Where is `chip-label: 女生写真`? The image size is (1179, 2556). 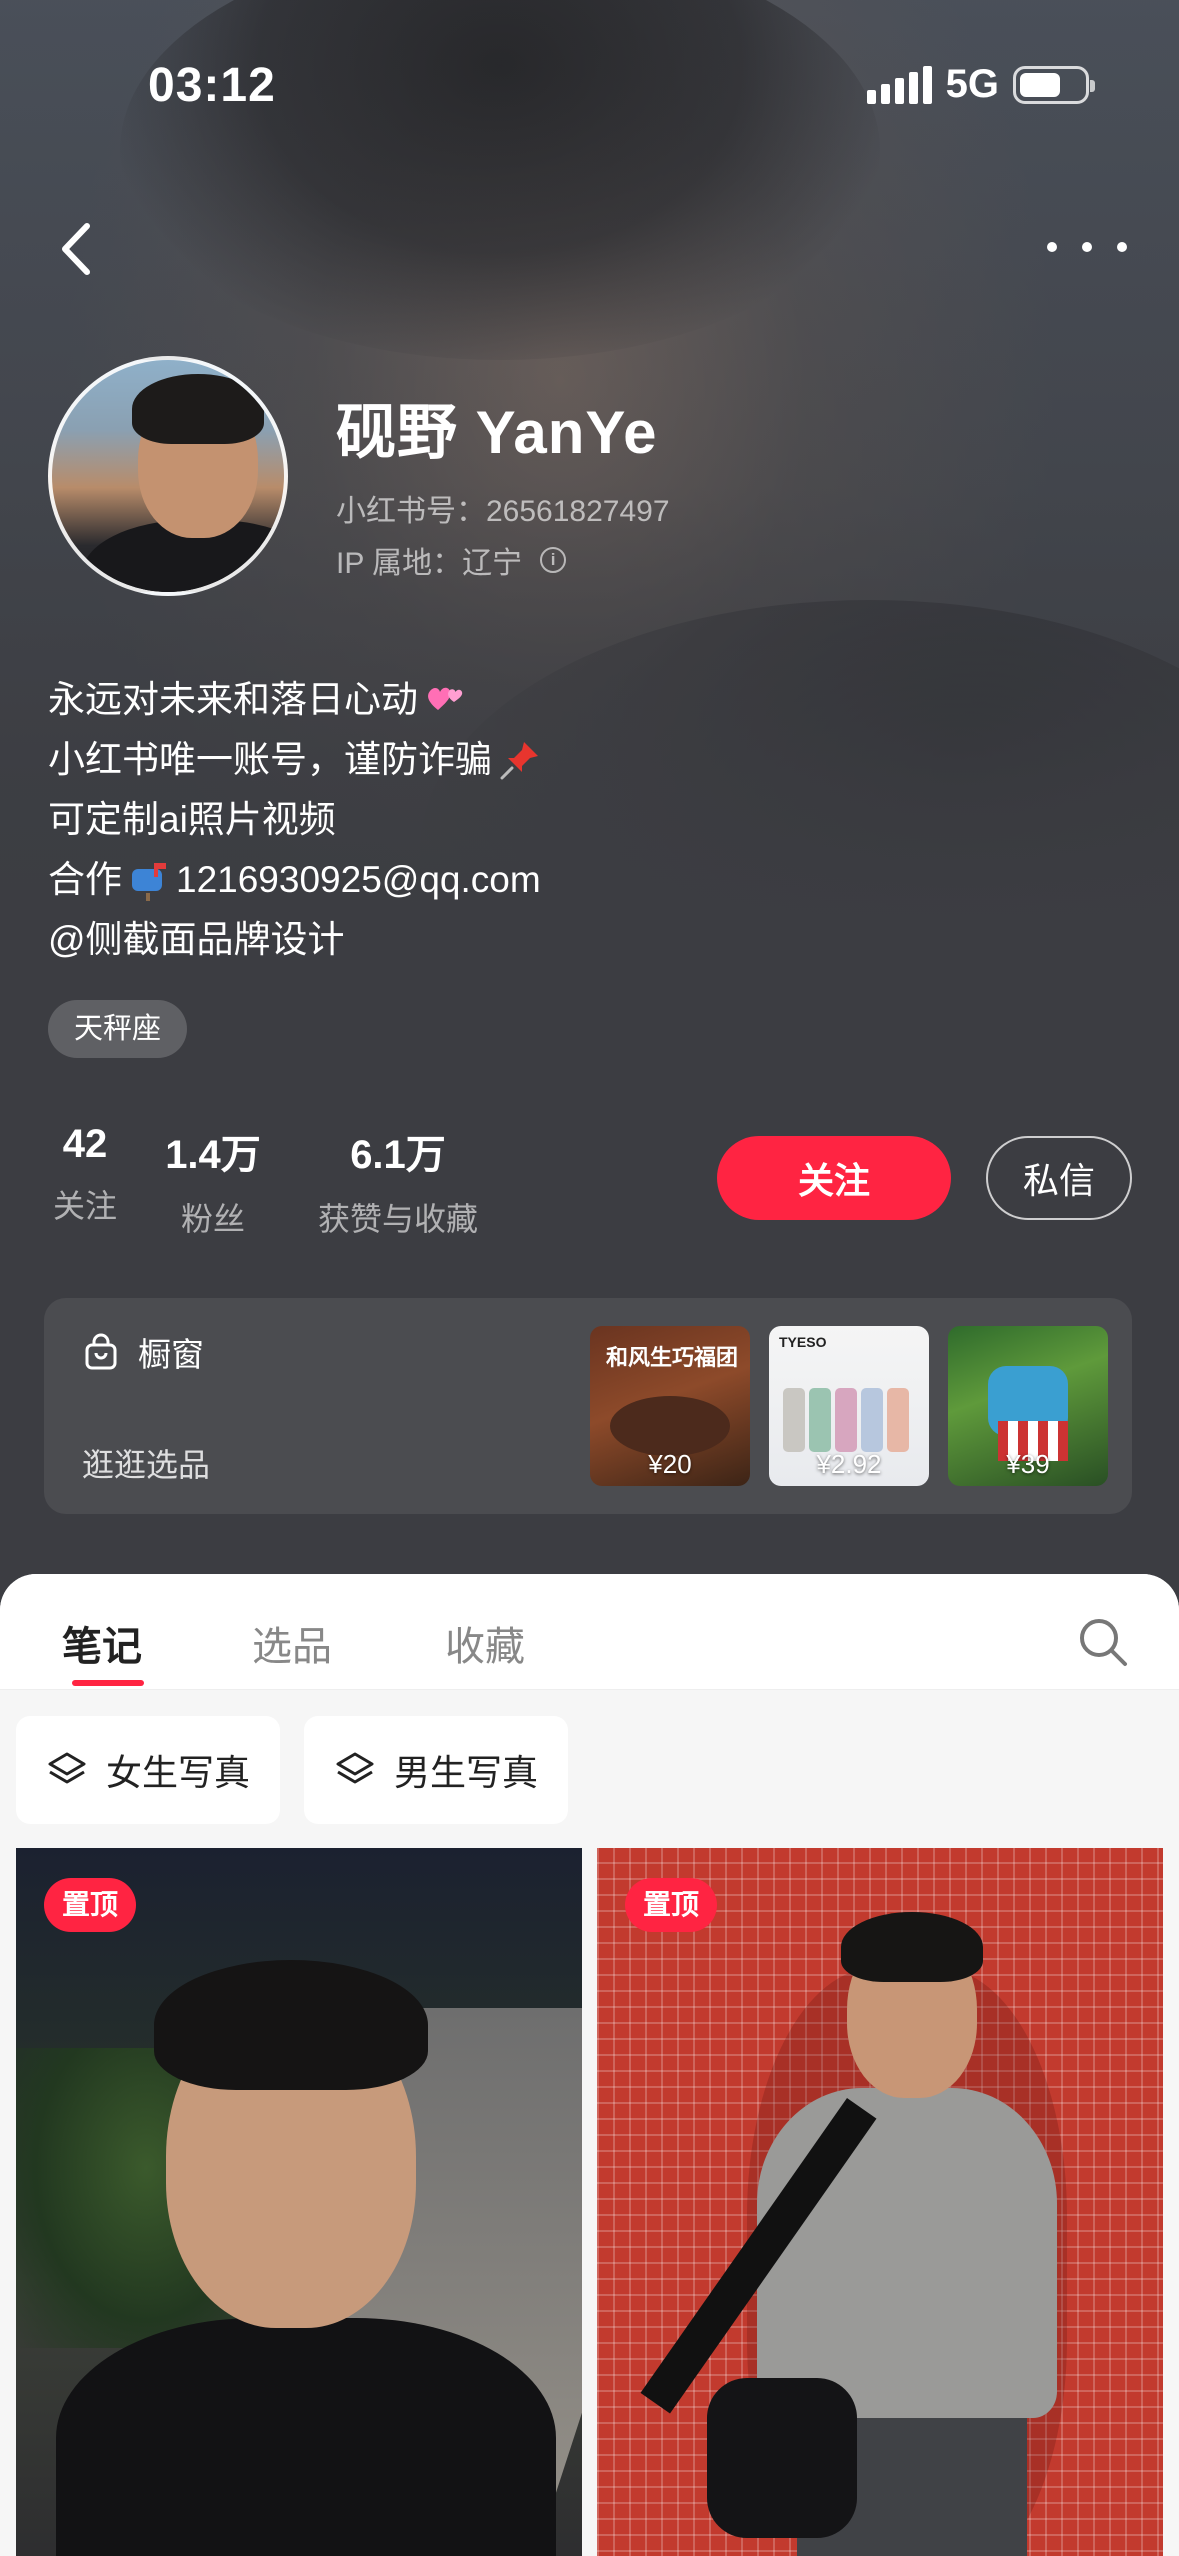
chip-label: 女生写真 is located at coordinates (178, 1772).